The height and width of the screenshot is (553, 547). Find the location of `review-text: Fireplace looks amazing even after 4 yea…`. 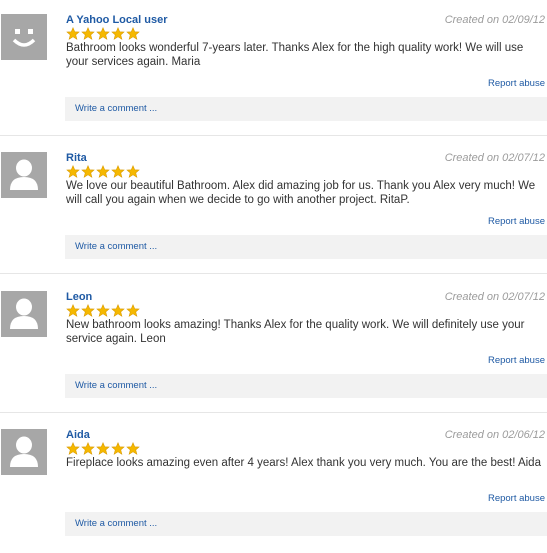

review-text: Fireplace looks amazing even after 4 yea… is located at coordinates (303, 463).